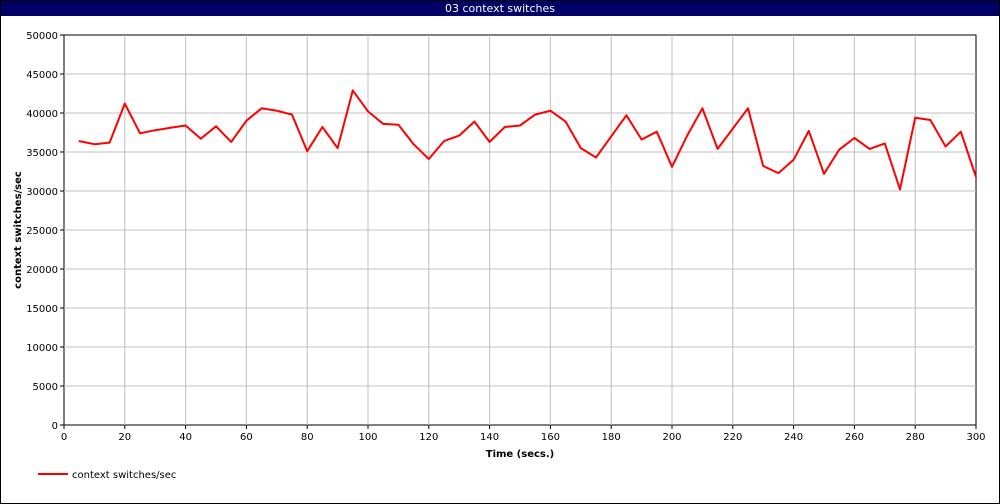 The image size is (1000, 504). Describe the element at coordinates (246, 437) in the screenshot. I see `x-tick-label: 60` at that location.